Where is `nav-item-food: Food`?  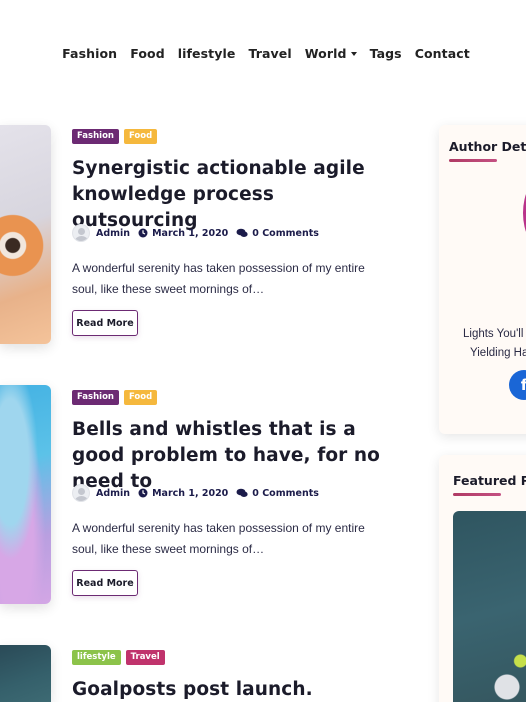
nav-item-food: Food is located at coordinates (147, 53).